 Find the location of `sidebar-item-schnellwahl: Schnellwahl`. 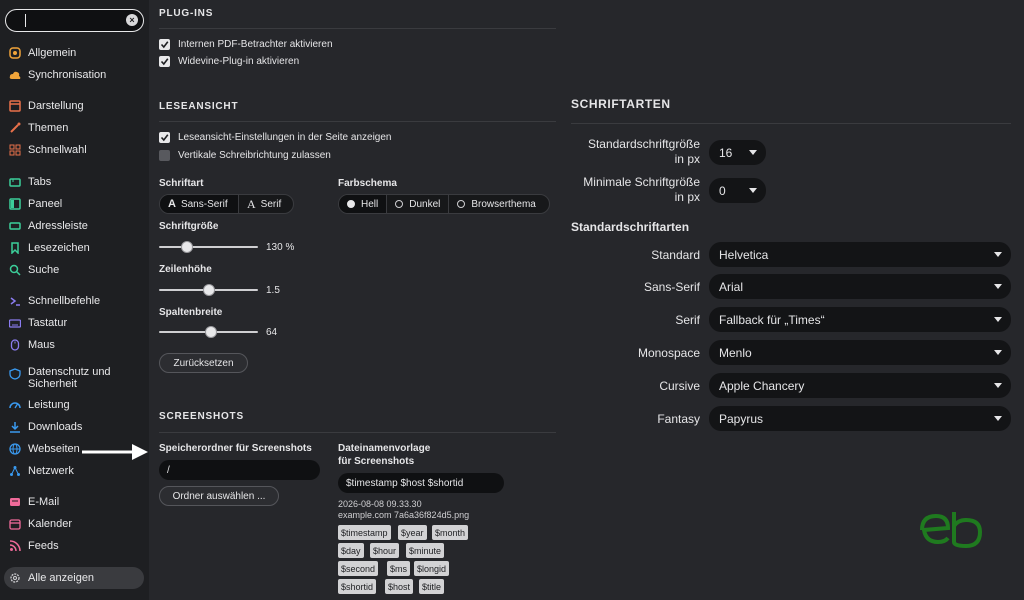

sidebar-item-schnellwahl: Schnellwahl is located at coordinates (48, 150).